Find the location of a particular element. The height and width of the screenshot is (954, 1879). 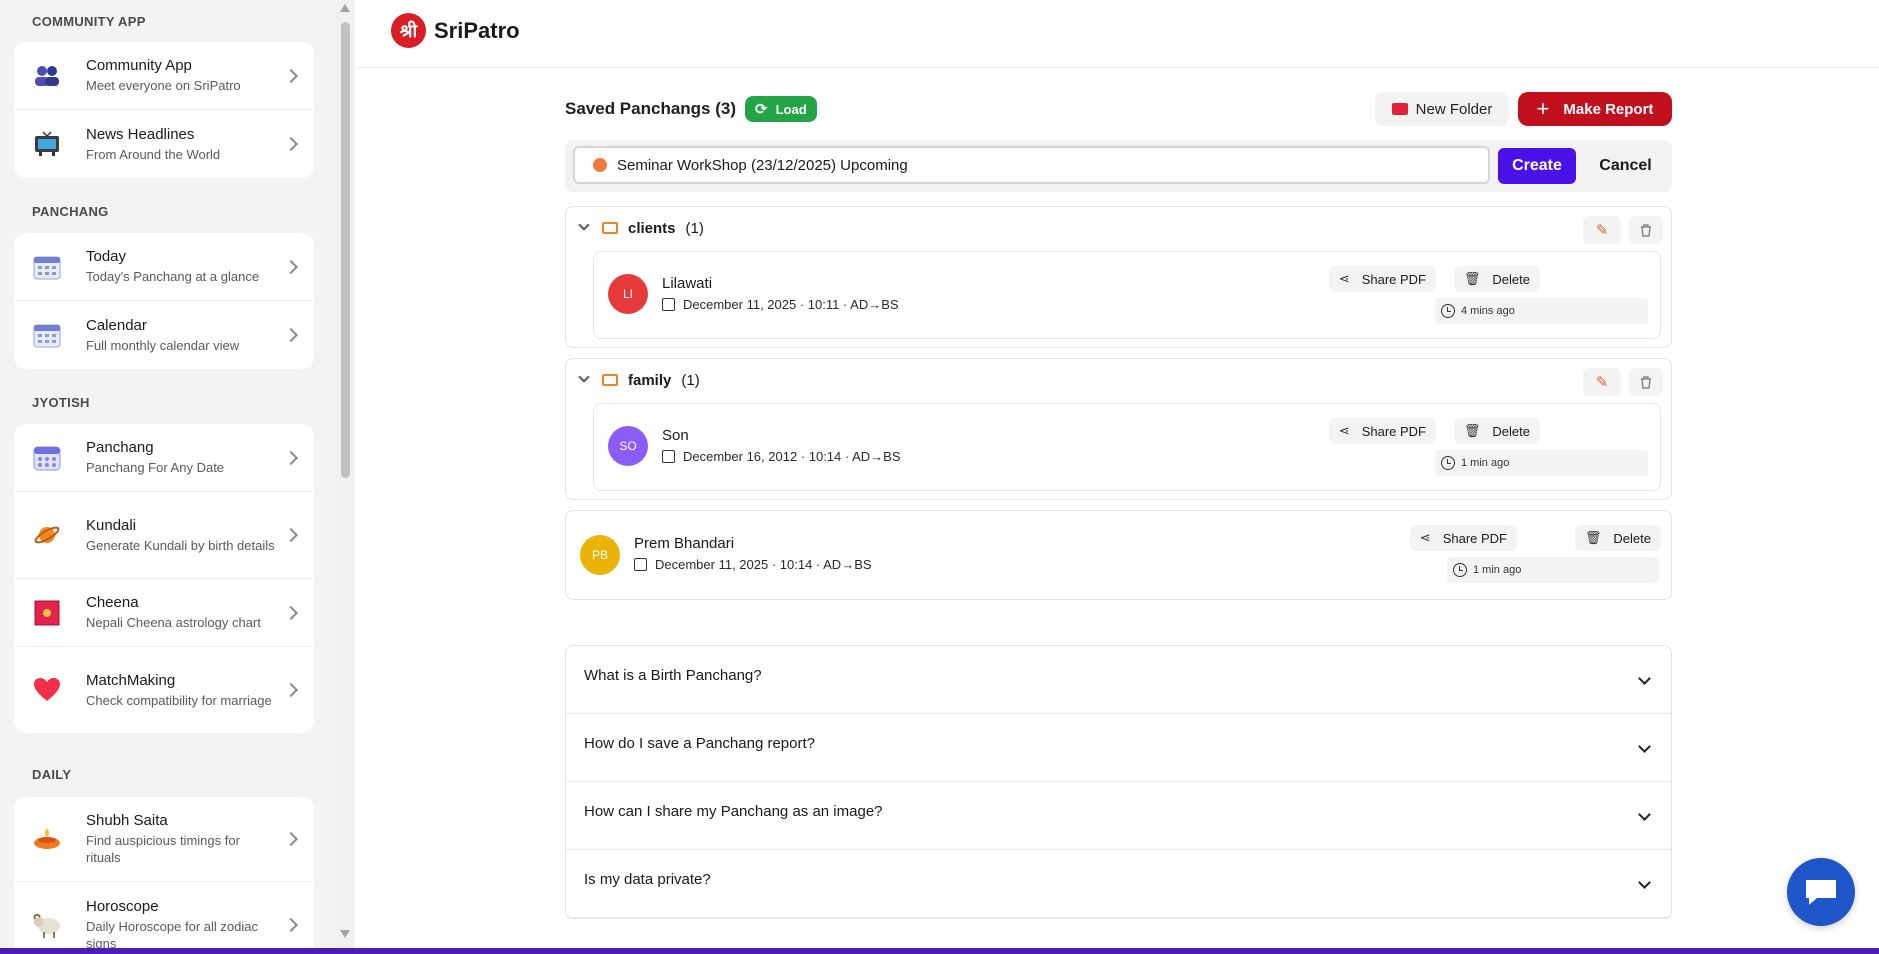

share-label: Share PDF is located at coordinates (1393, 279).